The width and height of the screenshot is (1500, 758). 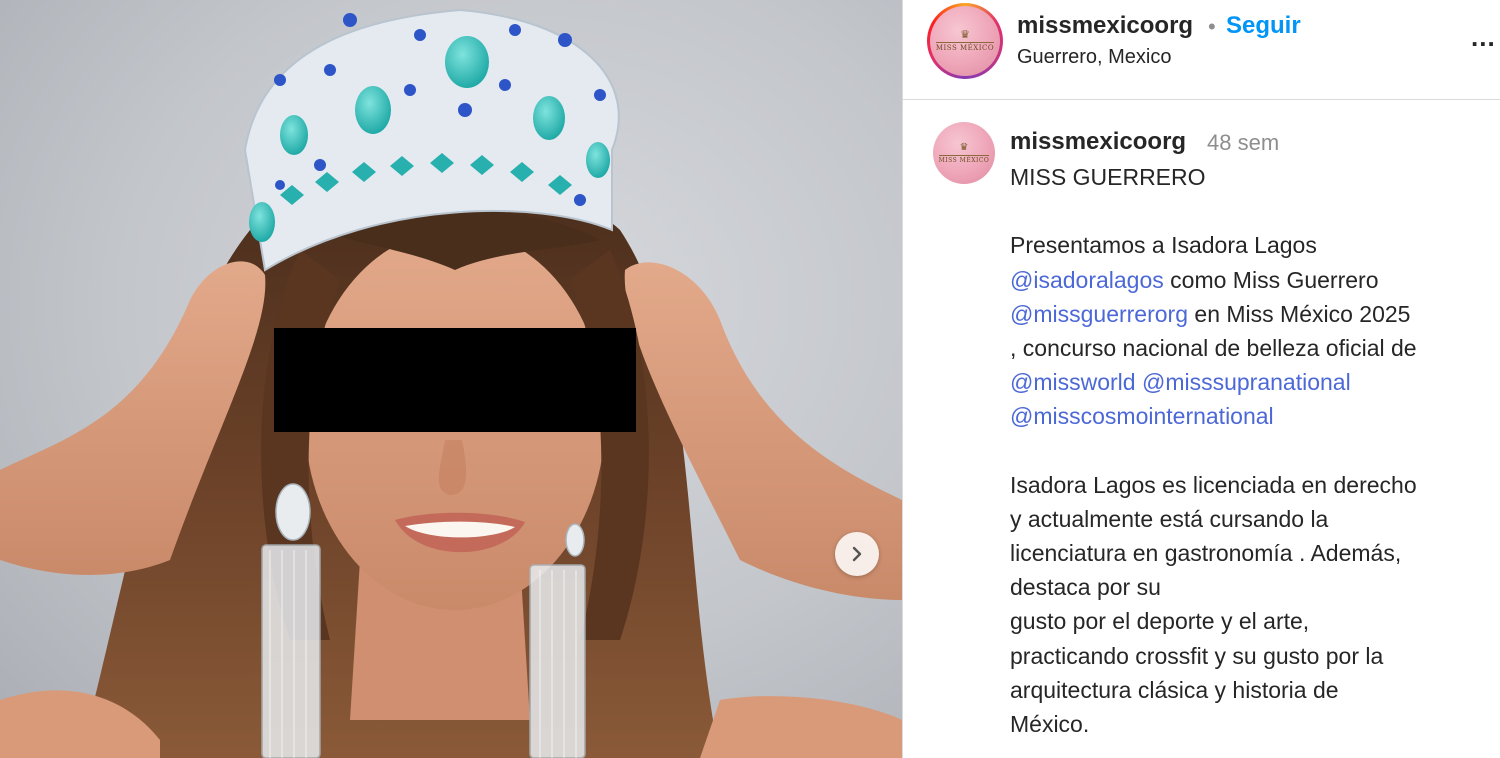 I want to click on caption-line: @isadoralagos como Miss Guerrero, so click(x=1251, y=280).